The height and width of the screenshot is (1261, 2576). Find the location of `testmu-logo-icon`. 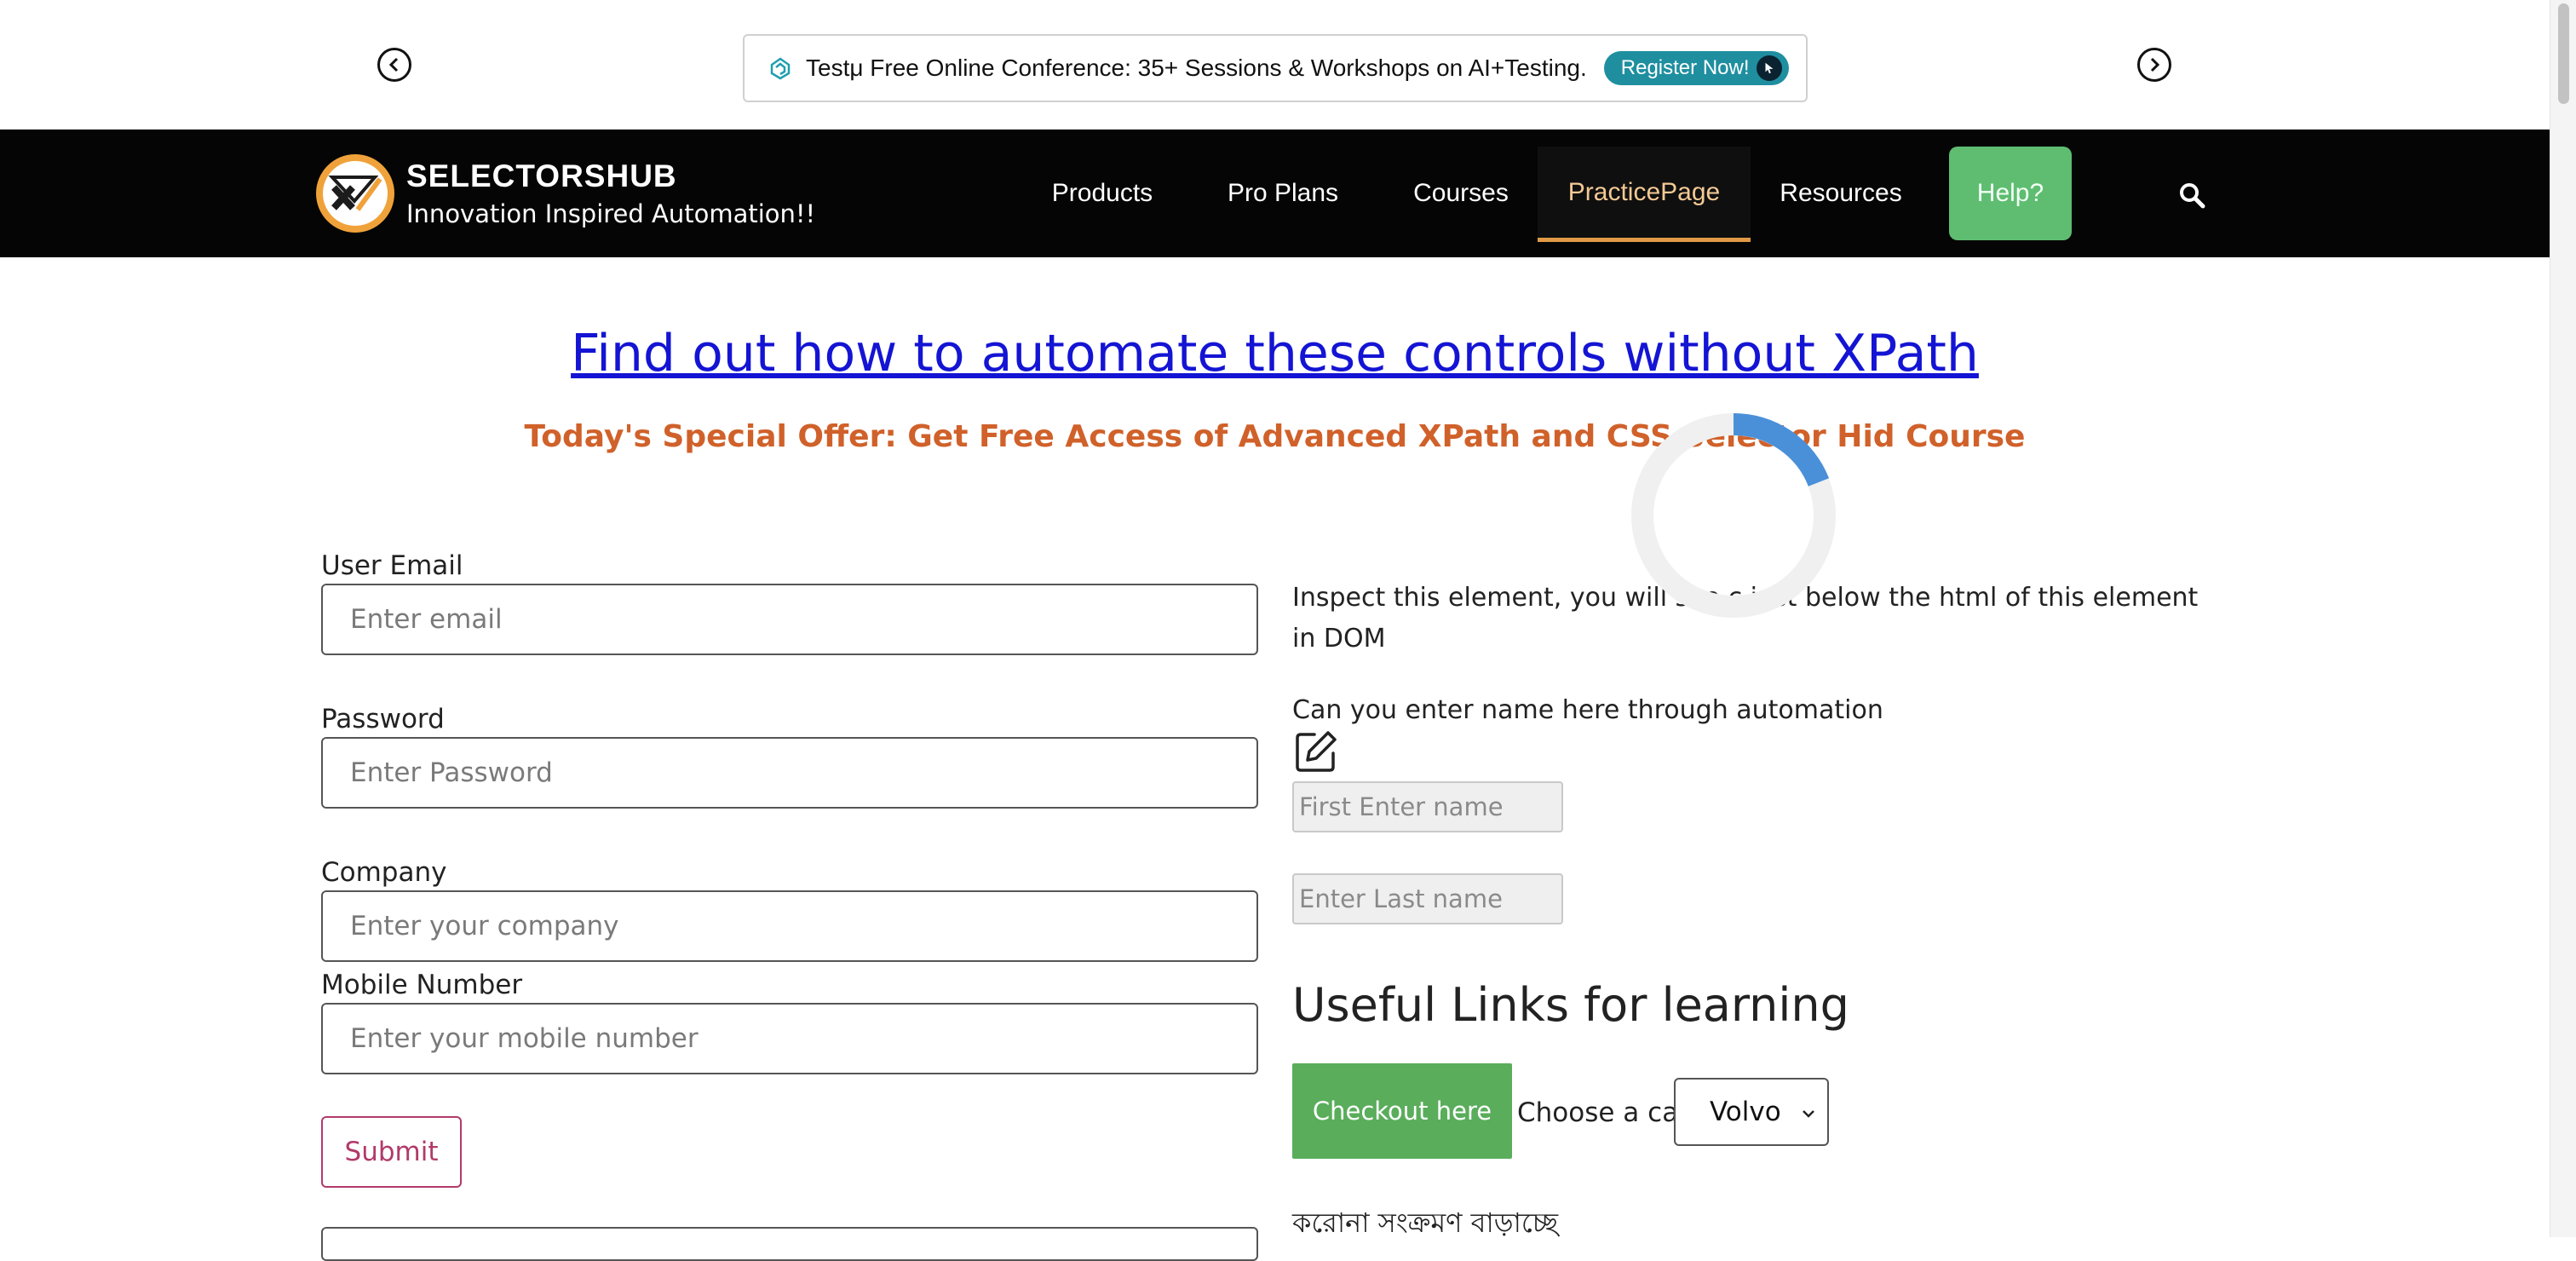

testmu-logo-icon is located at coordinates (781, 68).